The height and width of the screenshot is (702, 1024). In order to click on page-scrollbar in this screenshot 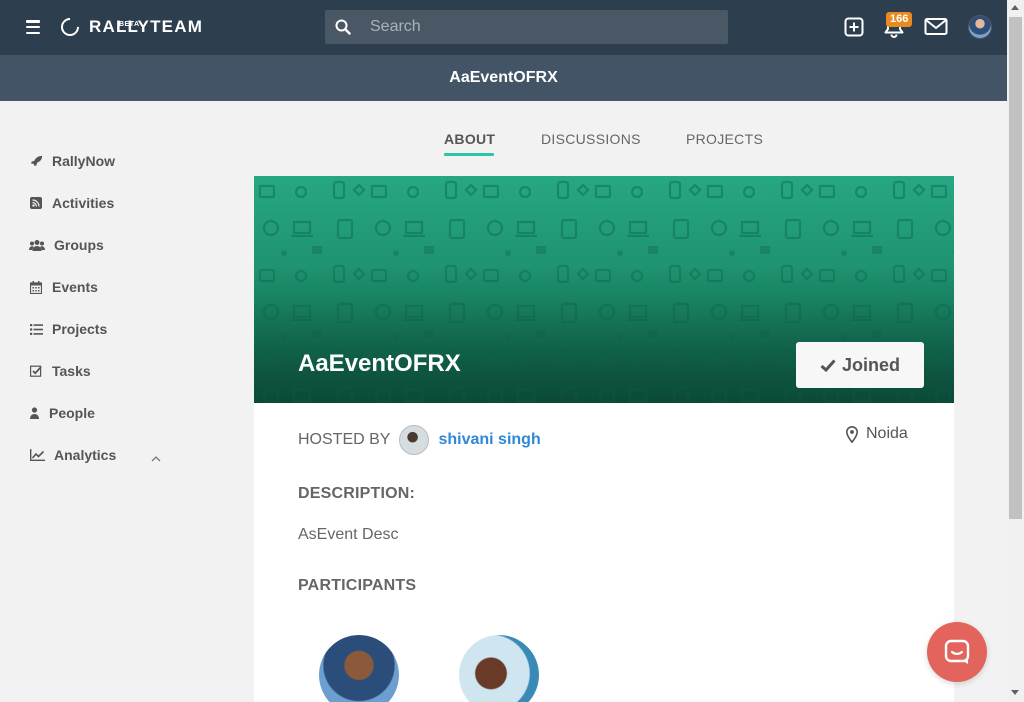, I will do `click(1015, 351)`.